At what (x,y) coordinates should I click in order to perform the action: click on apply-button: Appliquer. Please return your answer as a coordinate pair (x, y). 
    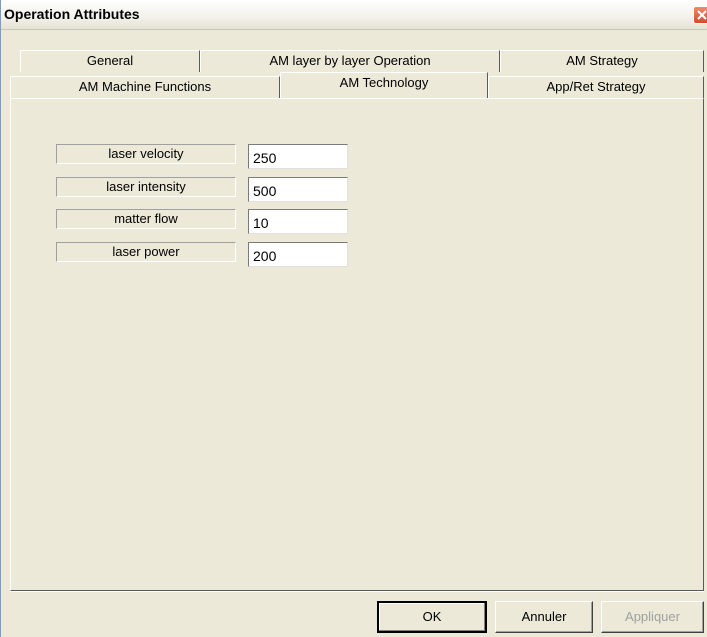
    Looking at the image, I should click on (652, 617).